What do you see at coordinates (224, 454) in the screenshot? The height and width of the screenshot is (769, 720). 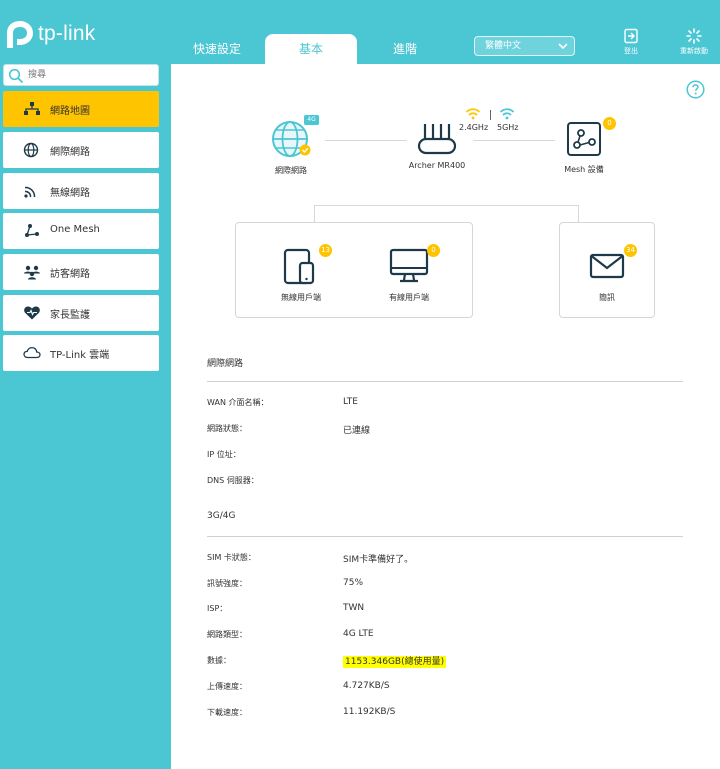 I see `ip-address-key: IP 位址：` at bounding box center [224, 454].